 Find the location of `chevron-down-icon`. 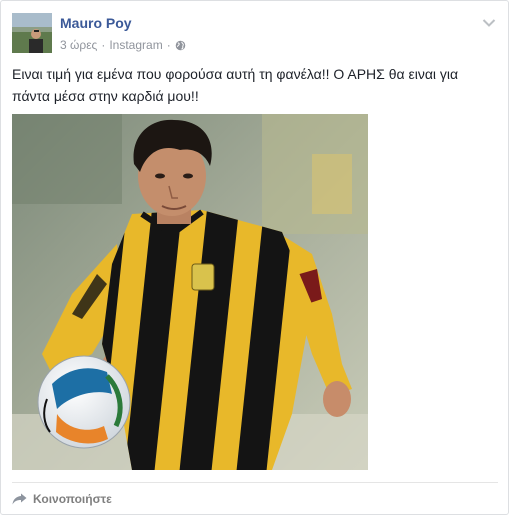

chevron-down-icon is located at coordinates (489, 21).